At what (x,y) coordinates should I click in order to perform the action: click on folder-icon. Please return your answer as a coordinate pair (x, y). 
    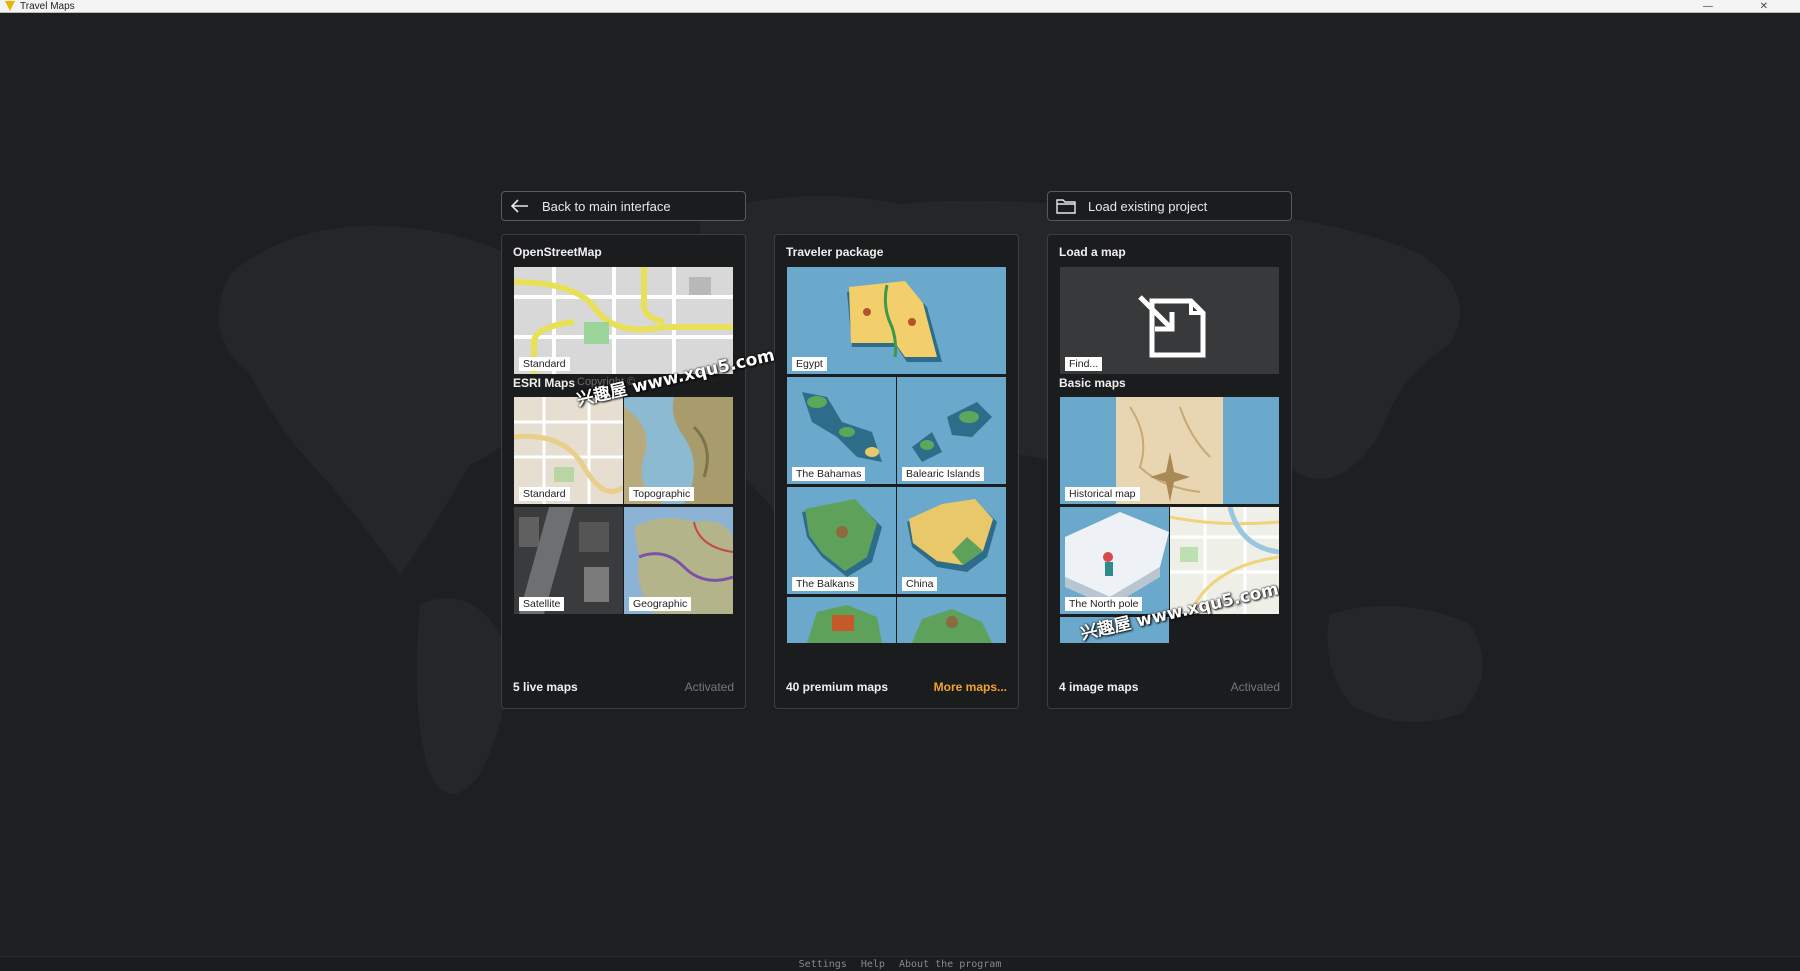
    Looking at the image, I should click on (1066, 206).